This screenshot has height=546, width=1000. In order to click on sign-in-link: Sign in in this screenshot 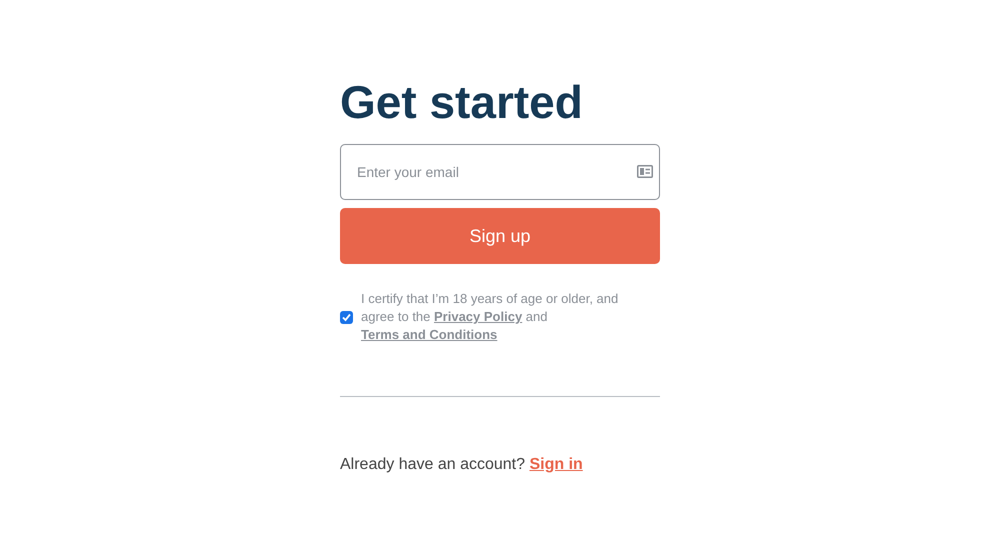, I will do `click(556, 464)`.